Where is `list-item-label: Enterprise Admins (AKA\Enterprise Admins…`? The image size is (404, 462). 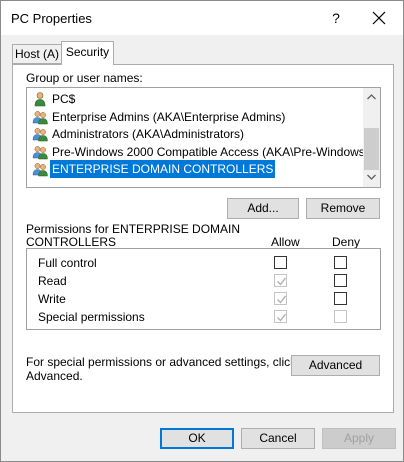 list-item-label: Enterprise Admins (AKA\Enterprise Admins… is located at coordinates (169, 117).